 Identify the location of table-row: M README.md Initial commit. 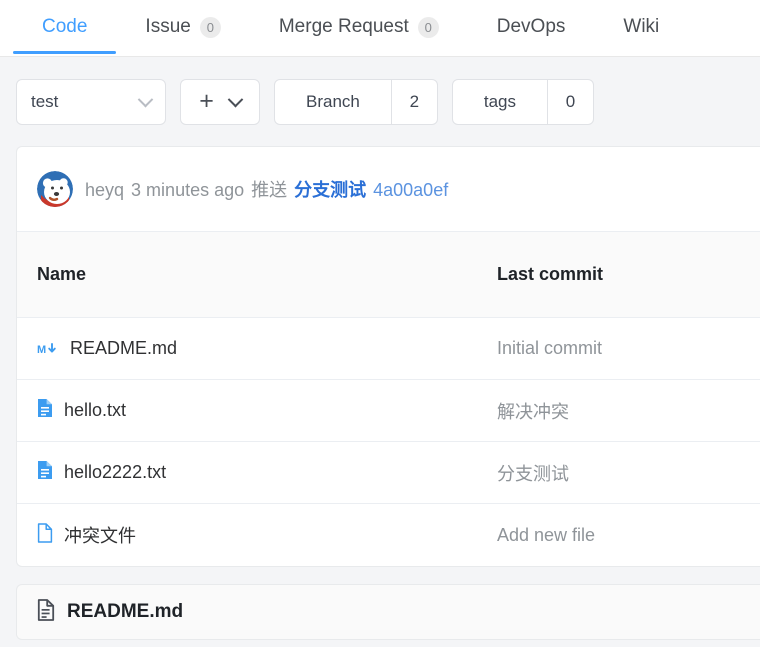
(388, 349).